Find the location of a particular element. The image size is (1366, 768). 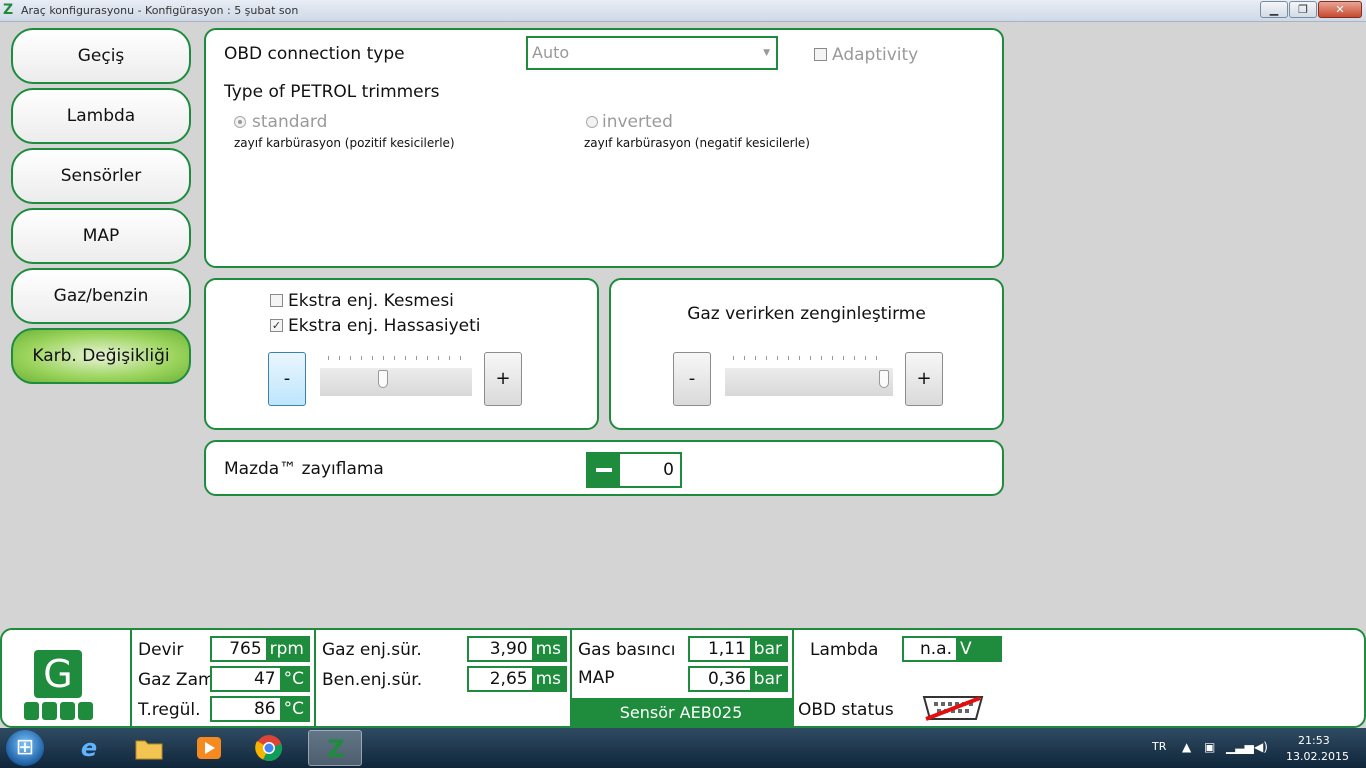

clock-time: 21:53 is located at coordinates (1314, 740).